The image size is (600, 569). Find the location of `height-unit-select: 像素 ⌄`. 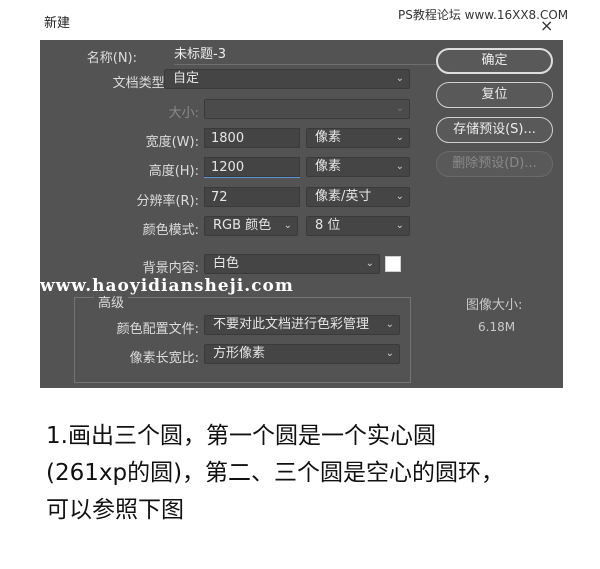

height-unit-select: 像素 ⌄ is located at coordinates (358, 167).